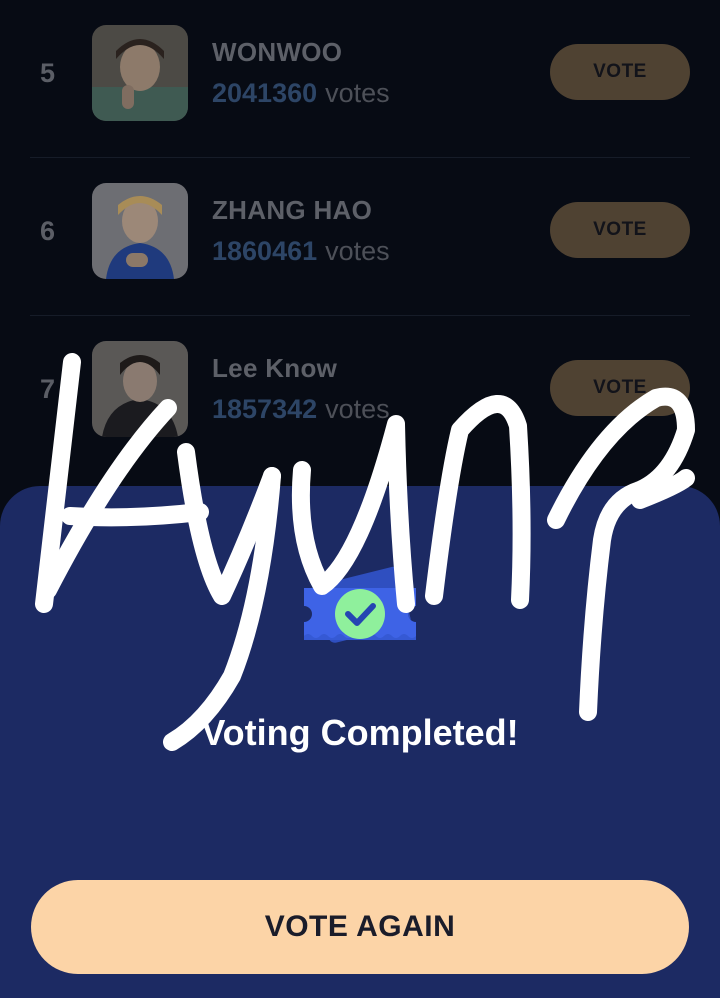 The width and height of the screenshot is (720, 998). I want to click on vote-count-number: 2041360, so click(265, 93).